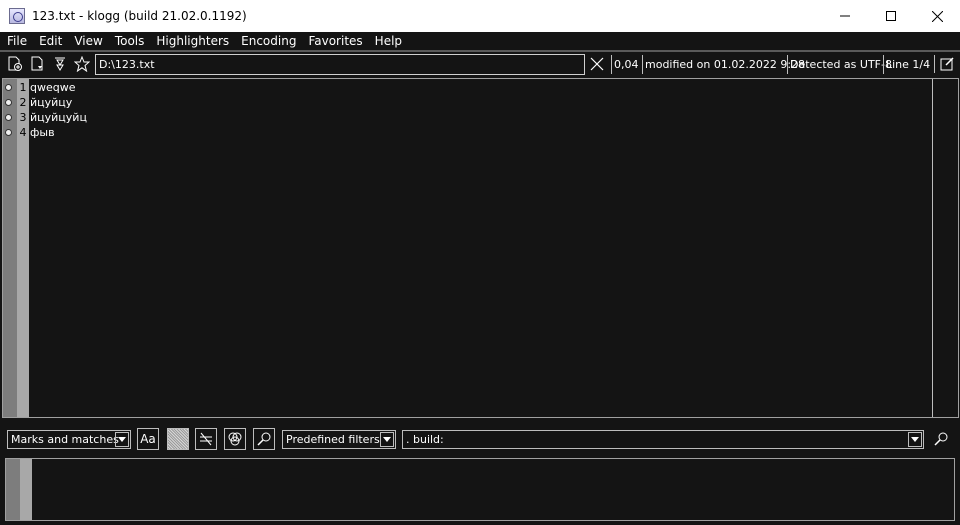 Image resolution: width=960 pixels, height=525 pixels. I want to click on line-number: 1, so click(23, 87).